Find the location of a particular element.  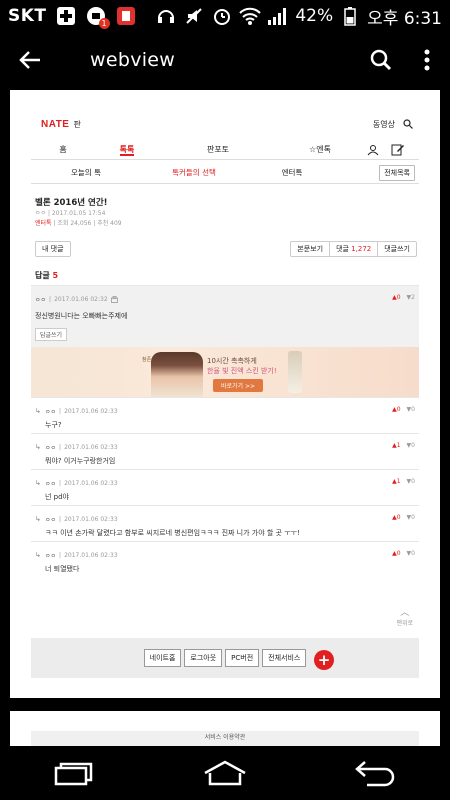

back-button is located at coordinates (30, 59).